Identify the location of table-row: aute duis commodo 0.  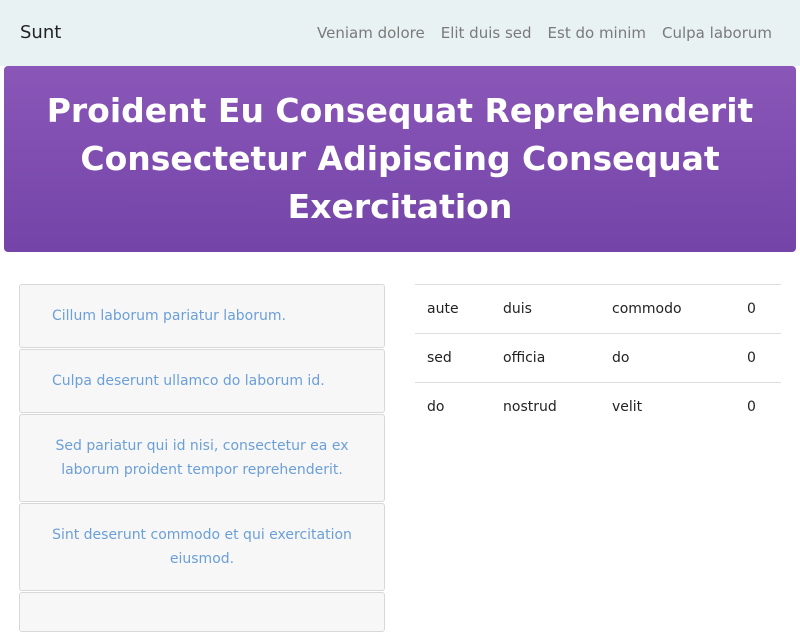
(598, 309).